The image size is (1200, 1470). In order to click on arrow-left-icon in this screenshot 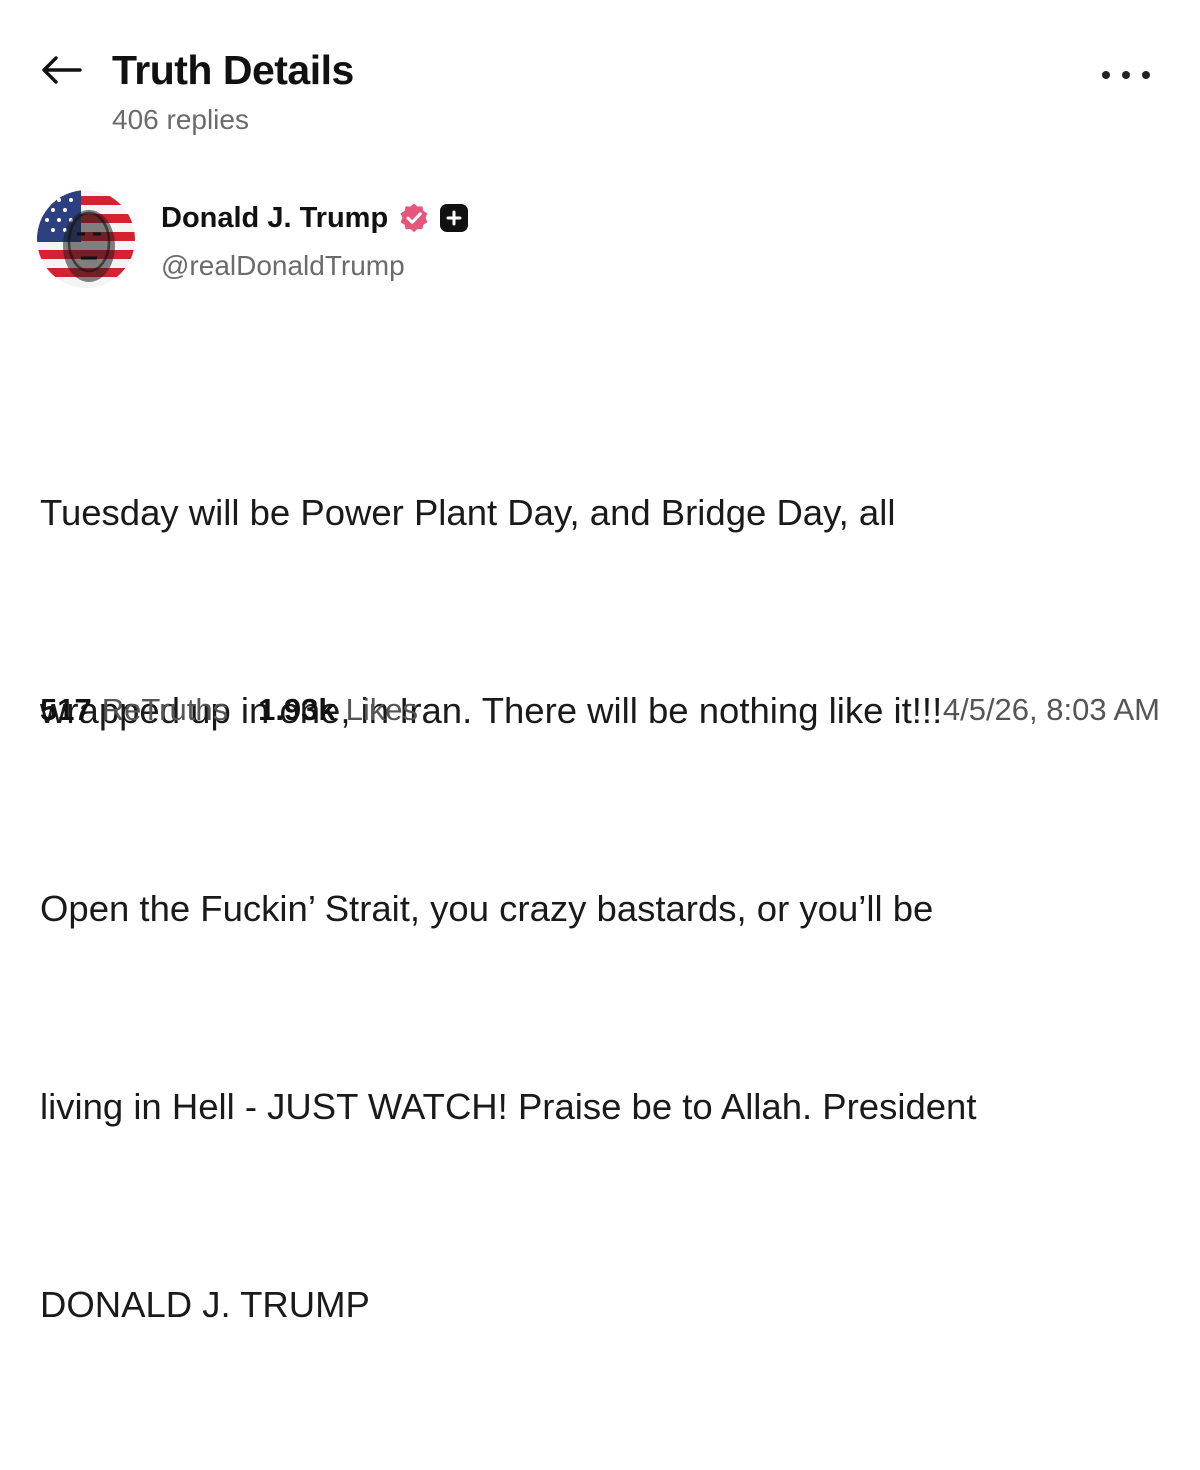, I will do `click(62, 70)`.